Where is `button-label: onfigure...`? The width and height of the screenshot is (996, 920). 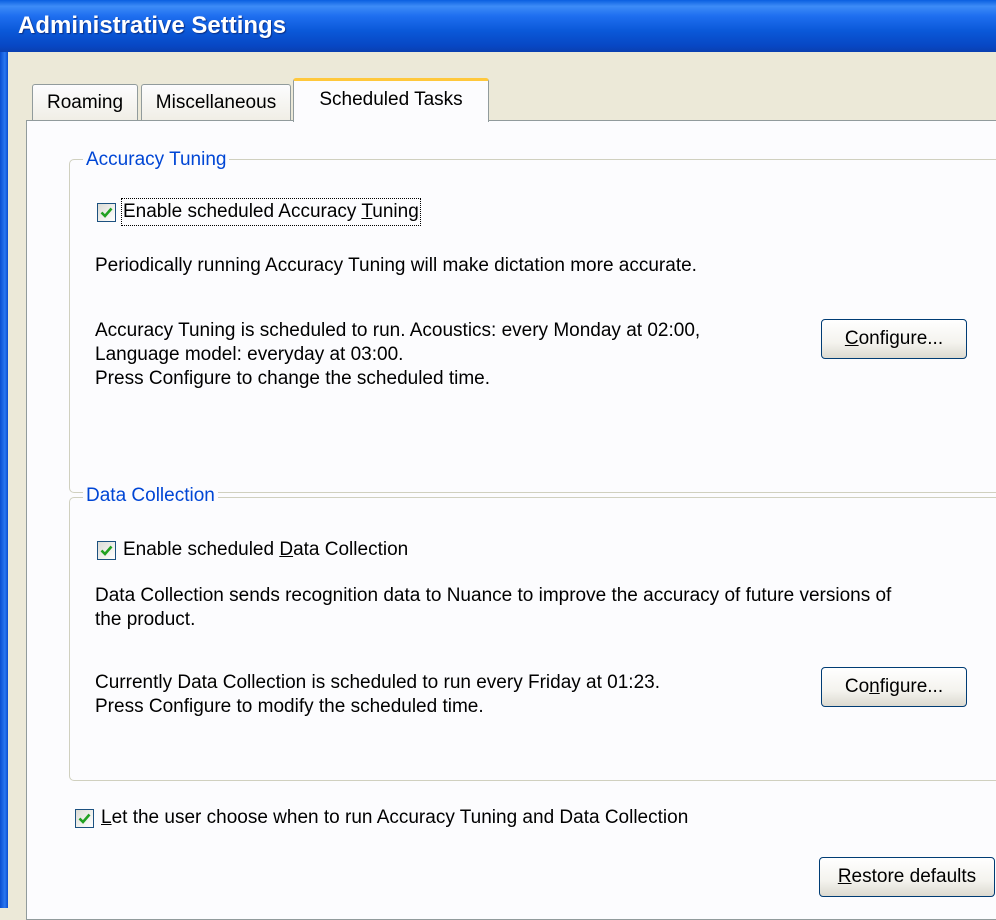 button-label: onfigure... is located at coordinates (901, 338).